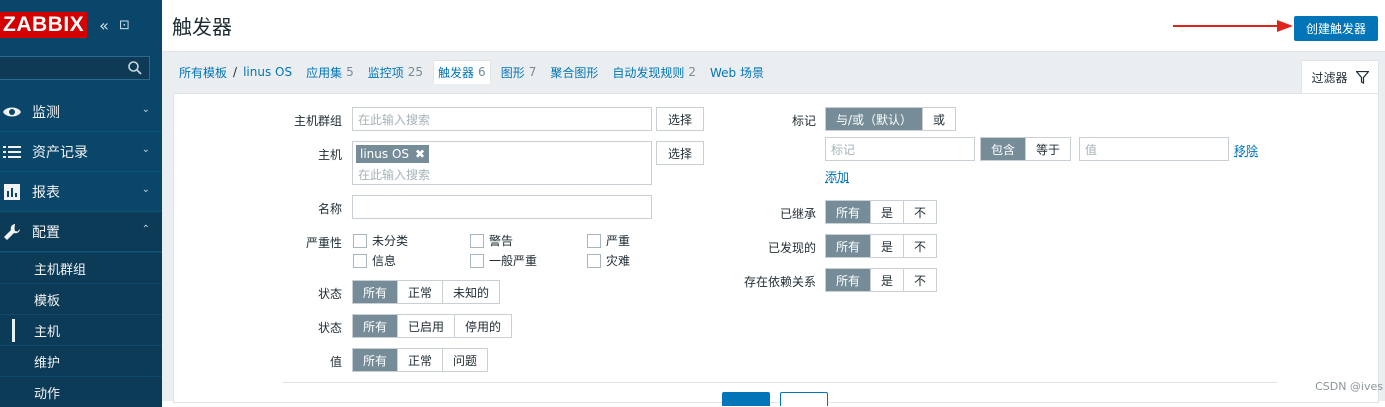 This screenshot has width=1385, height=407. What do you see at coordinates (202, 27) in the screenshot?
I see `page-title: 触发器` at bounding box center [202, 27].